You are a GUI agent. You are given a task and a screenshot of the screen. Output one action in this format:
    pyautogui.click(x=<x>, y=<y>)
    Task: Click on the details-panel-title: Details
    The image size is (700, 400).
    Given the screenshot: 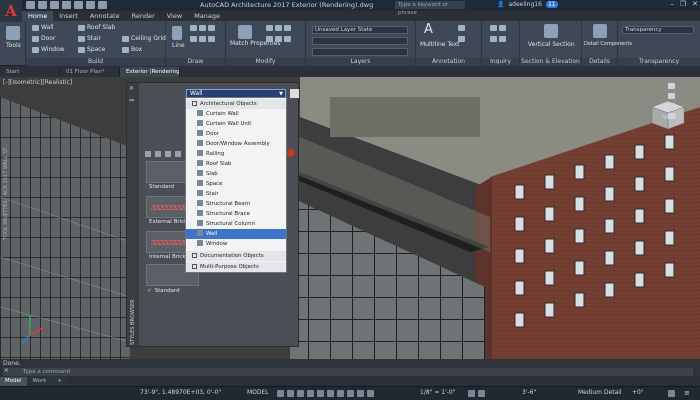 What is the action you would take?
    pyautogui.click(x=599, y=62)
    